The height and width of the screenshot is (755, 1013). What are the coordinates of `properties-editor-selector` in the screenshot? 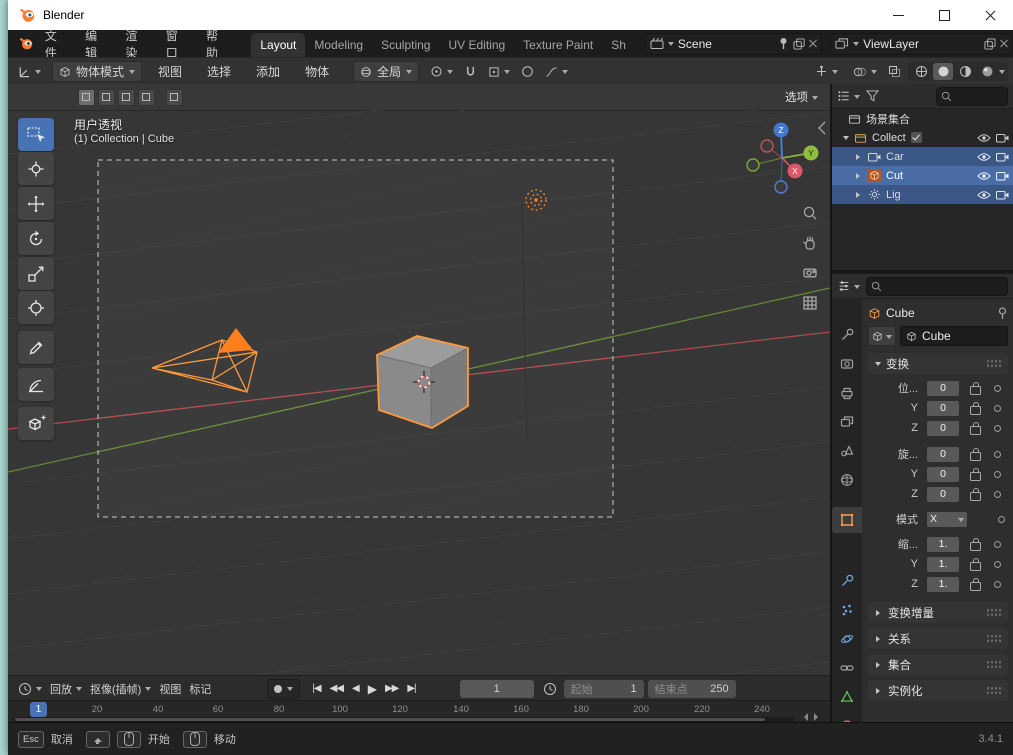 It's located at (848, 286).